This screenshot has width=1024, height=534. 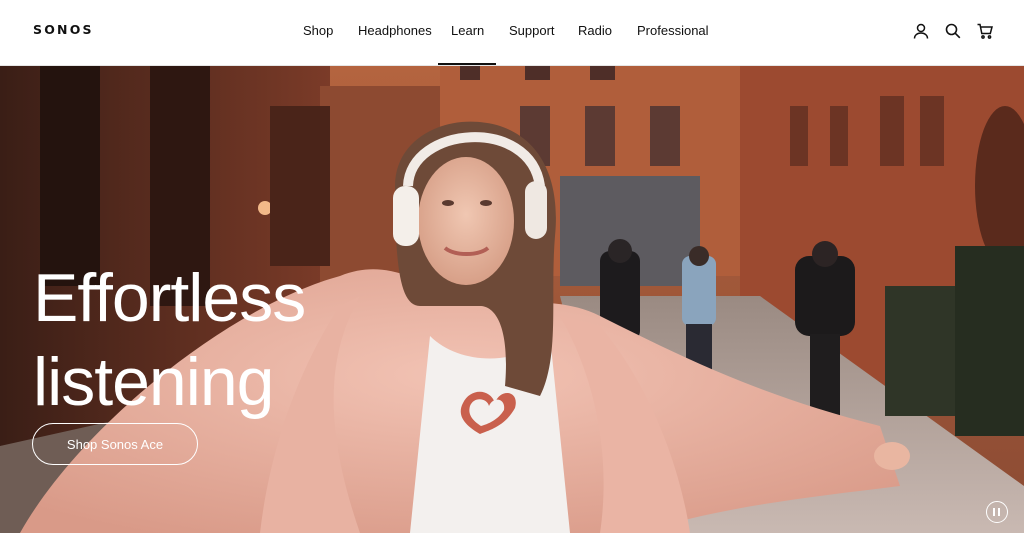 What do you see at coordinates (169, 298) in the screenshot?
I see `hero-headline-line-1: Effortless` at bounding box center [169, 298].